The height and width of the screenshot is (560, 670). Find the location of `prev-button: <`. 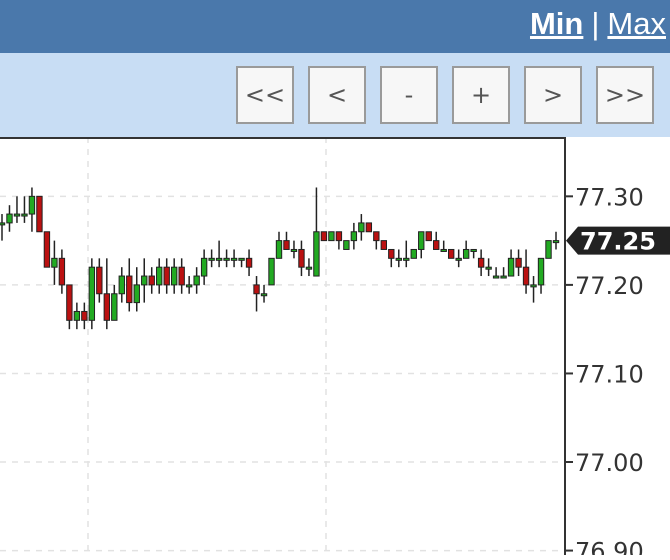

prev-button: < is located at coordinates (337, 95).